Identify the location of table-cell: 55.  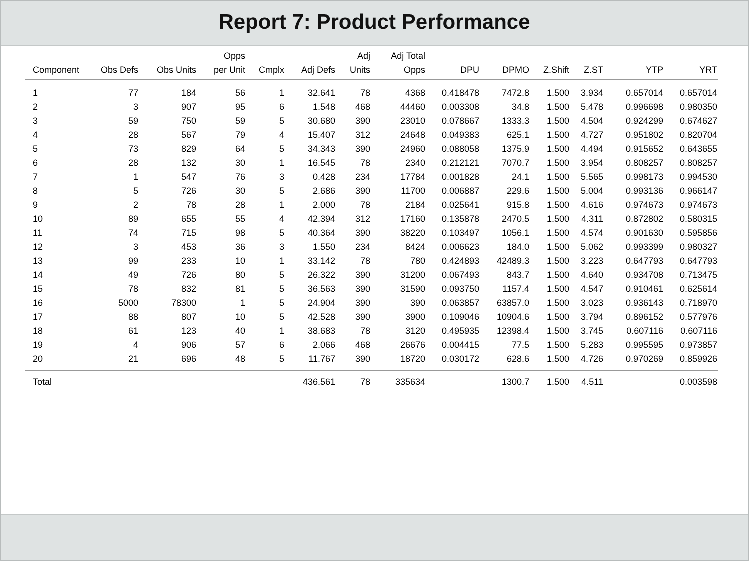
(241, 219).